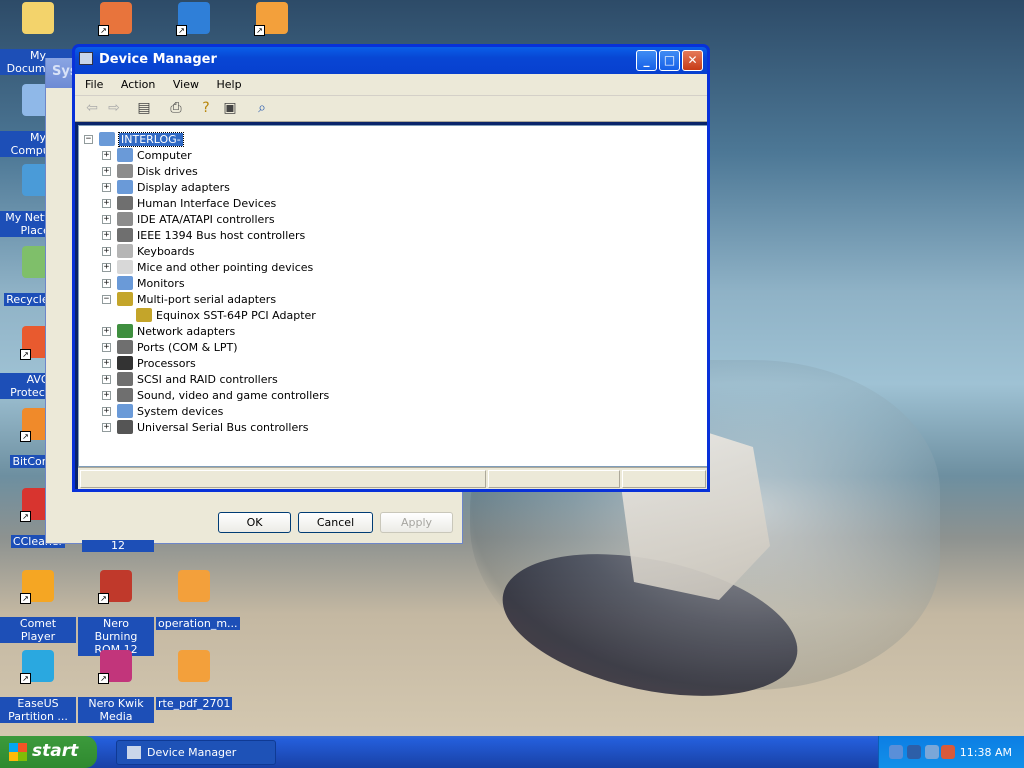 The height and width of the screenshot is (768, 1024). Describe the element at coordinates (986, 752) in the screenshot. I see `clock: 11:38 AM` at that location.